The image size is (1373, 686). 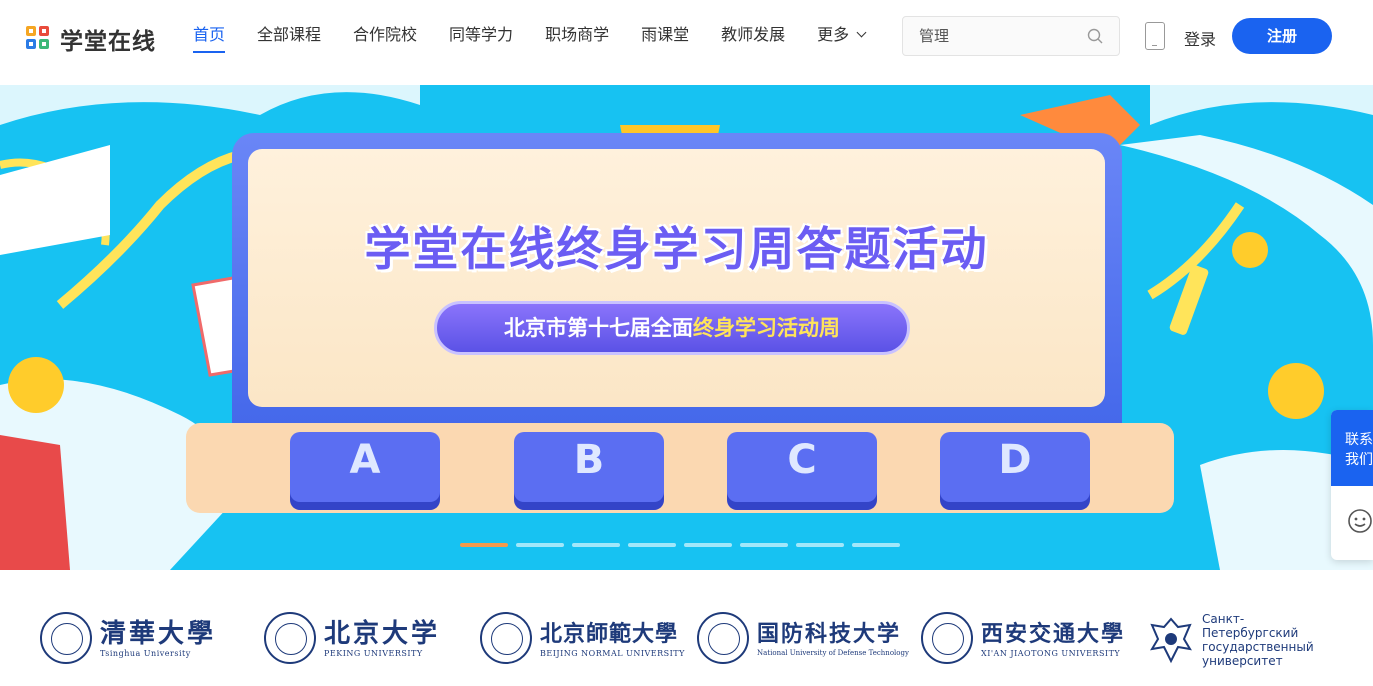 What do you see at coordinates (1200, 38) in the screenshot?
I see `login-link: 登录` at bounding box center [1200, 38].